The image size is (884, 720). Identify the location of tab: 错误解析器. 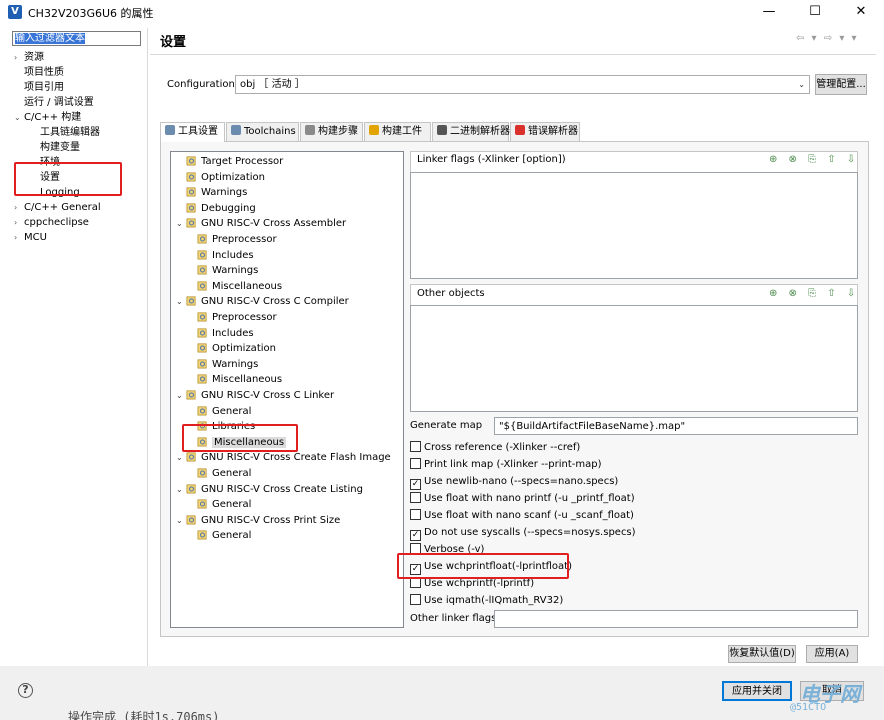
(545, 131).